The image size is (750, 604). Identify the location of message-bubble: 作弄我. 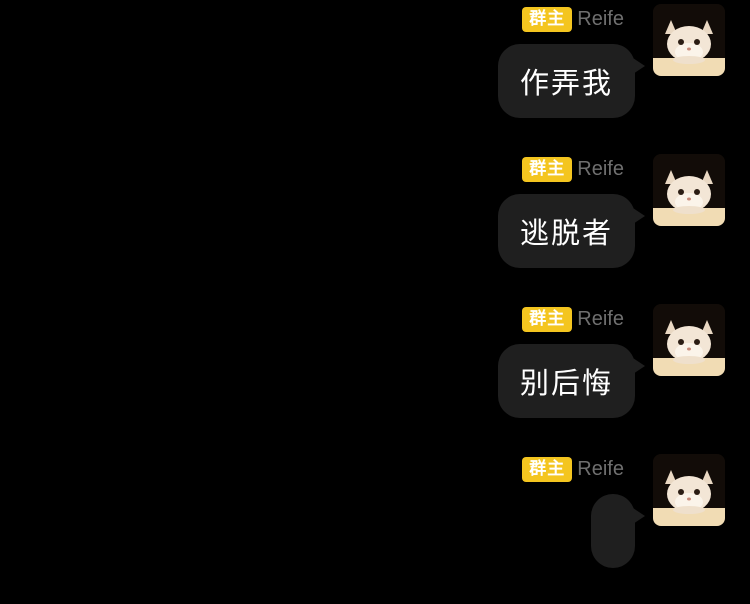
(571, 81).